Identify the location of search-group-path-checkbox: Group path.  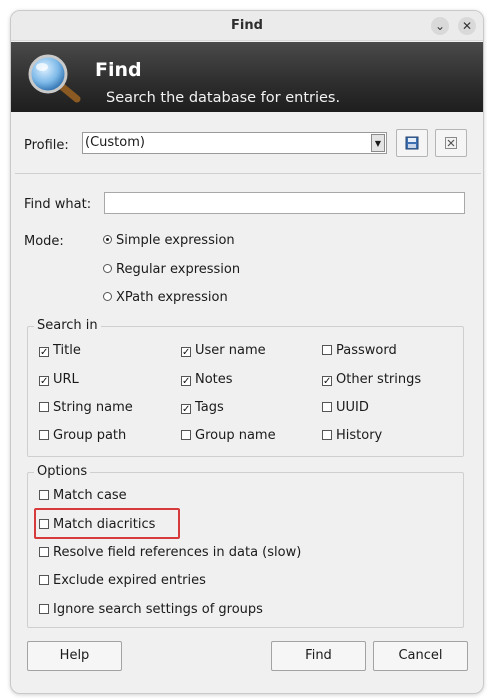
(82, 435).